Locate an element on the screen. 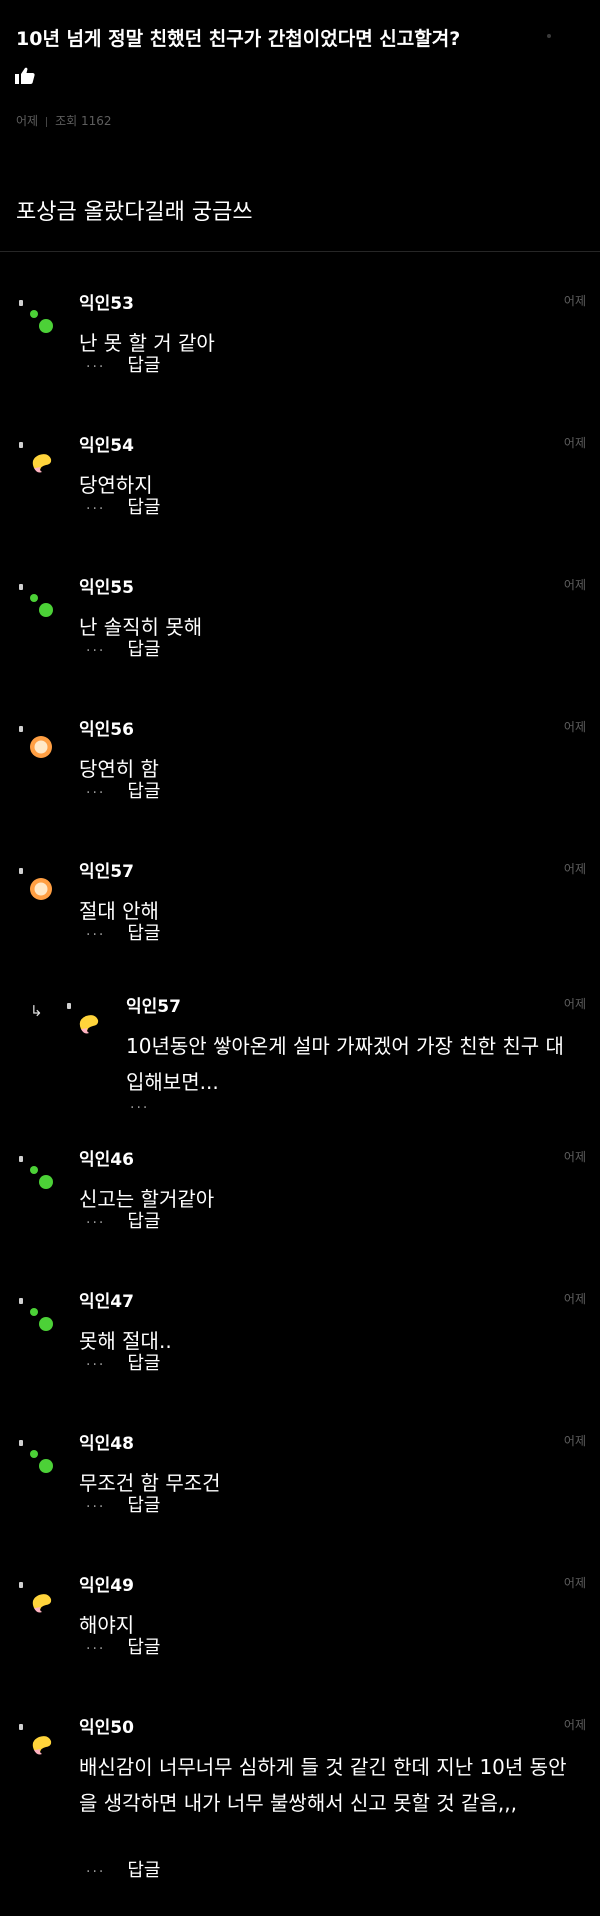  comment-item: 익인57 어제 절대 안해 ··· 답글 is located at coordinates (300, 908).